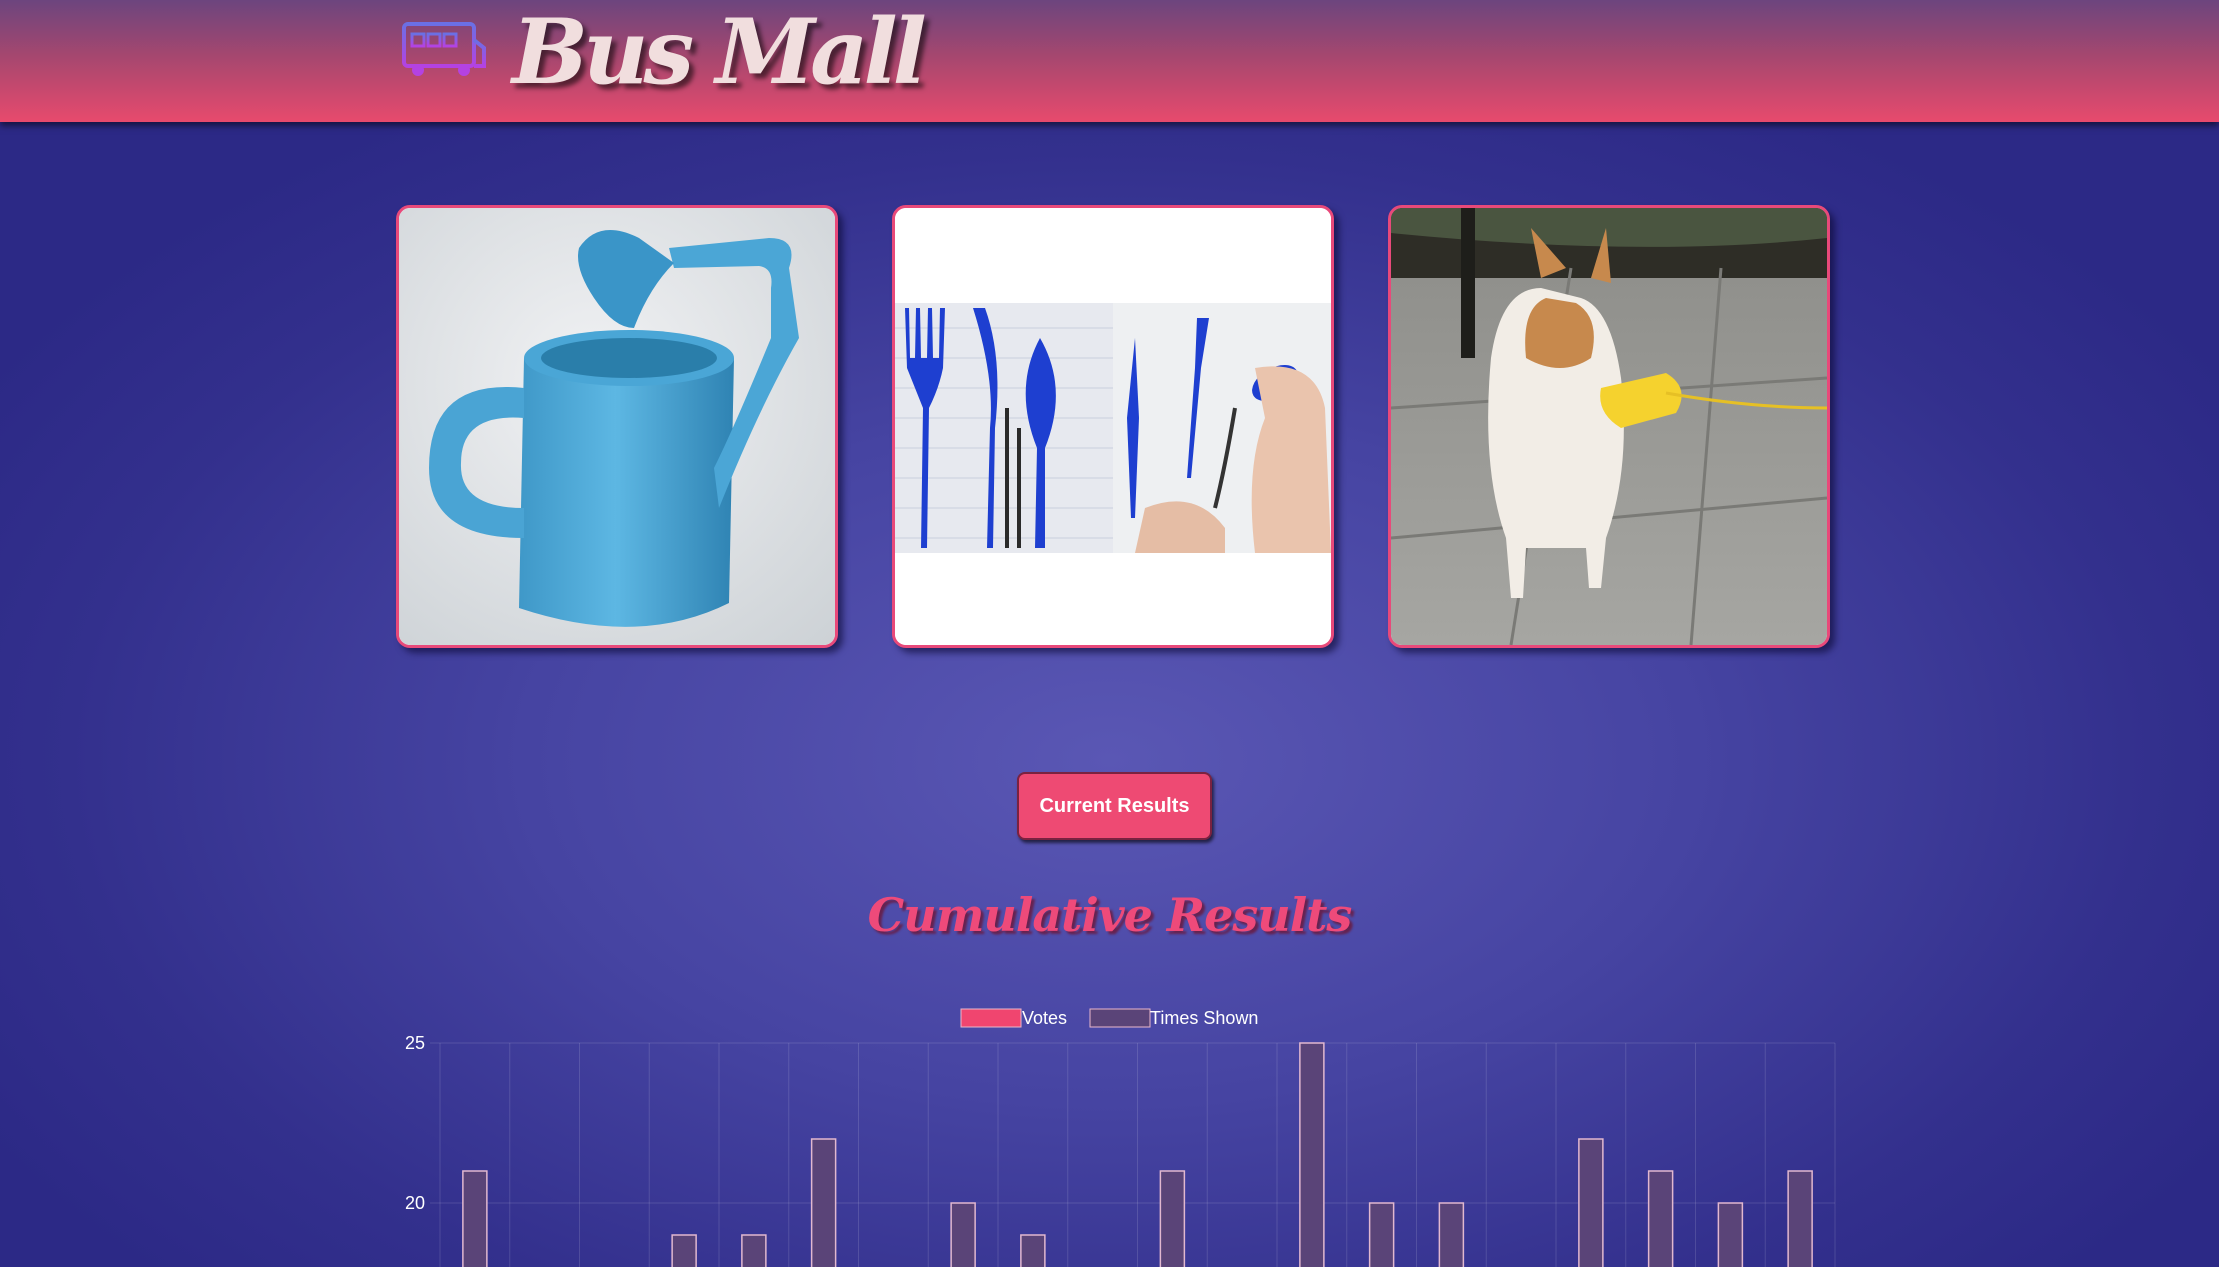  What do you see at coordinates (415, 1043) in the screenshot?
I see `y-tick-label: 25` at bounding box center [415, 1043].